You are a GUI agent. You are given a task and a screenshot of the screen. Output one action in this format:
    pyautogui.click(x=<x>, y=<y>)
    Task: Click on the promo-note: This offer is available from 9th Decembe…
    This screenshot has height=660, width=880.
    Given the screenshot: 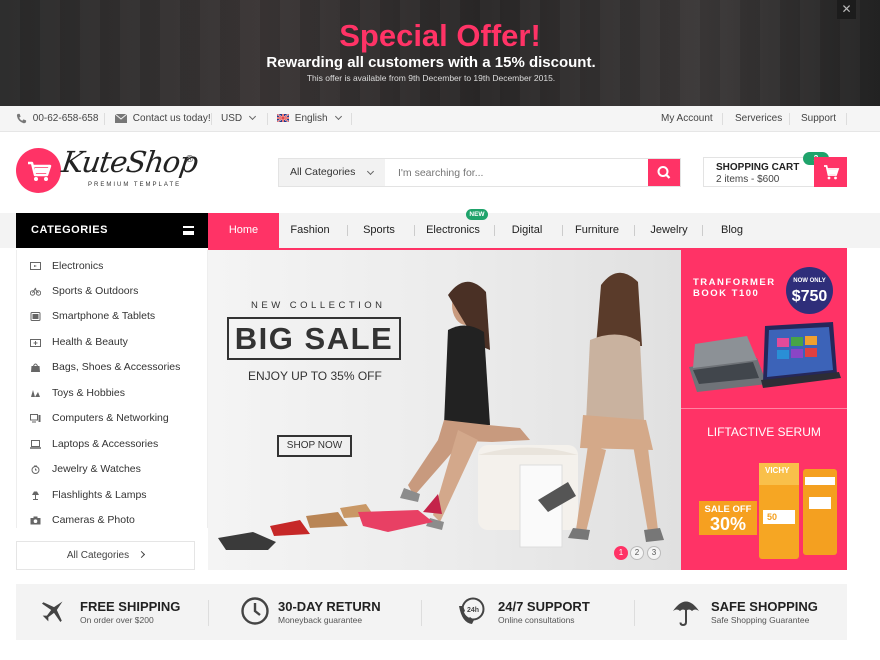 What is the action you would take?
    pyautogui.click(x=431, y=78)
    